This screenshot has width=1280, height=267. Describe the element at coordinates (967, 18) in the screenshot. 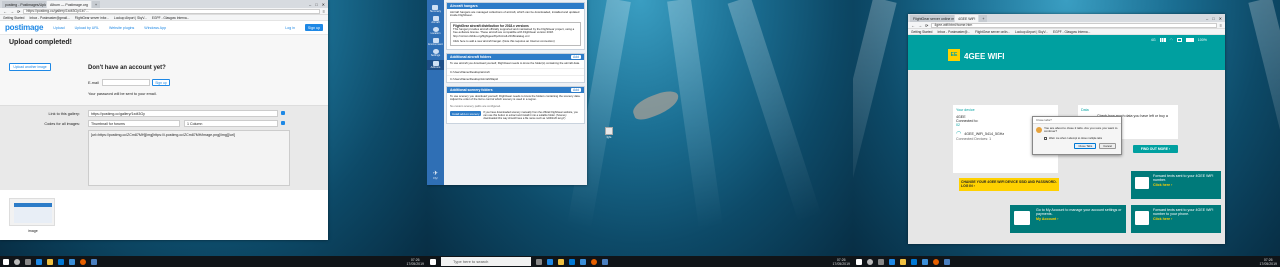

I see `tab-4gee-wifi: 4GEE WiFi` at that location.